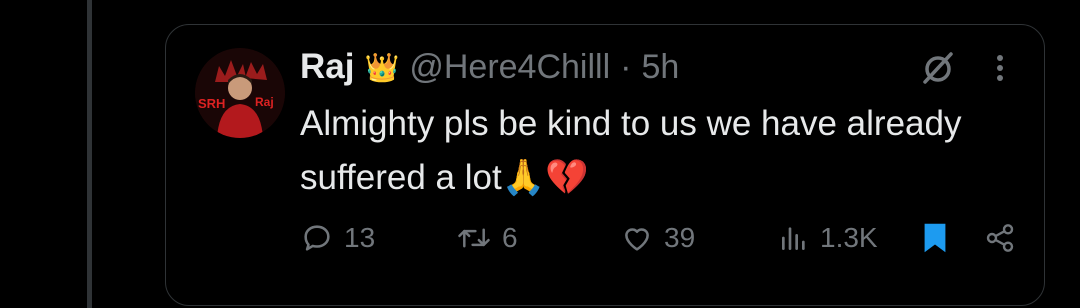 This screenshot has height=308, width=1080. Describe the element at coordinates (240, 93) in the screenshot. I see `avatar: SRH Raj` at that location.